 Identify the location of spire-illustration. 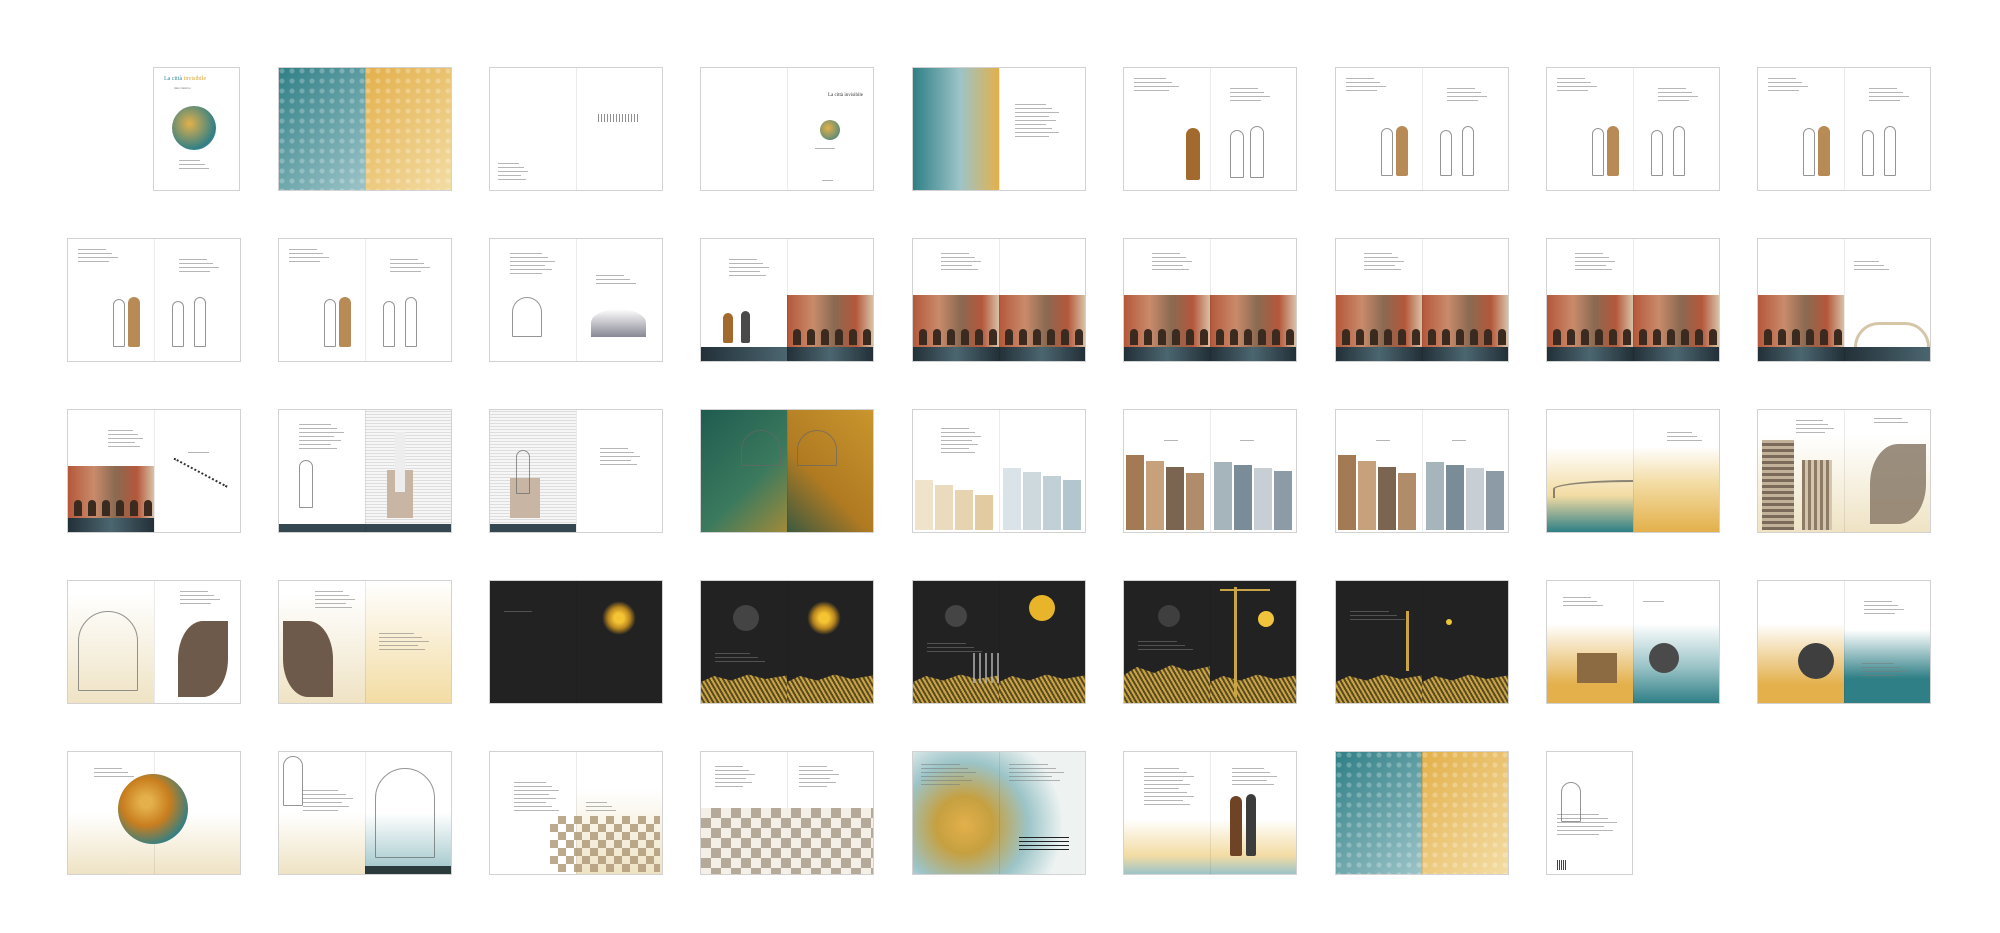
(1407, 641).